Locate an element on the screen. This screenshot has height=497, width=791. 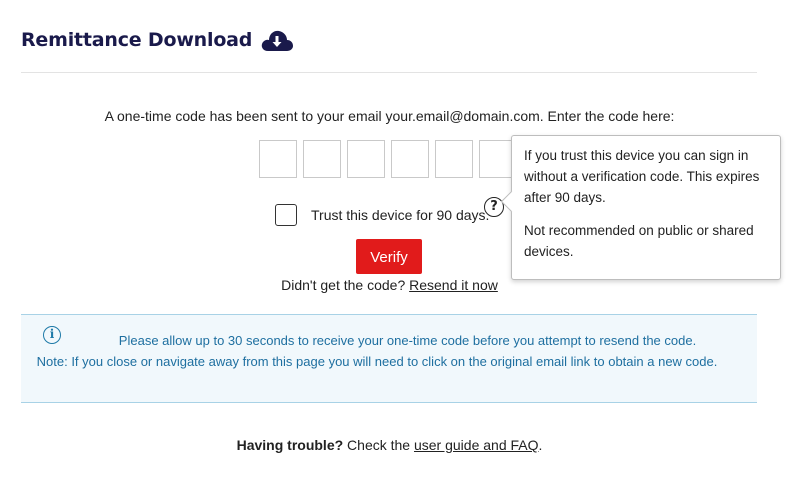
trouble-heading: Having trouble? is located at coordinates (290, 445).